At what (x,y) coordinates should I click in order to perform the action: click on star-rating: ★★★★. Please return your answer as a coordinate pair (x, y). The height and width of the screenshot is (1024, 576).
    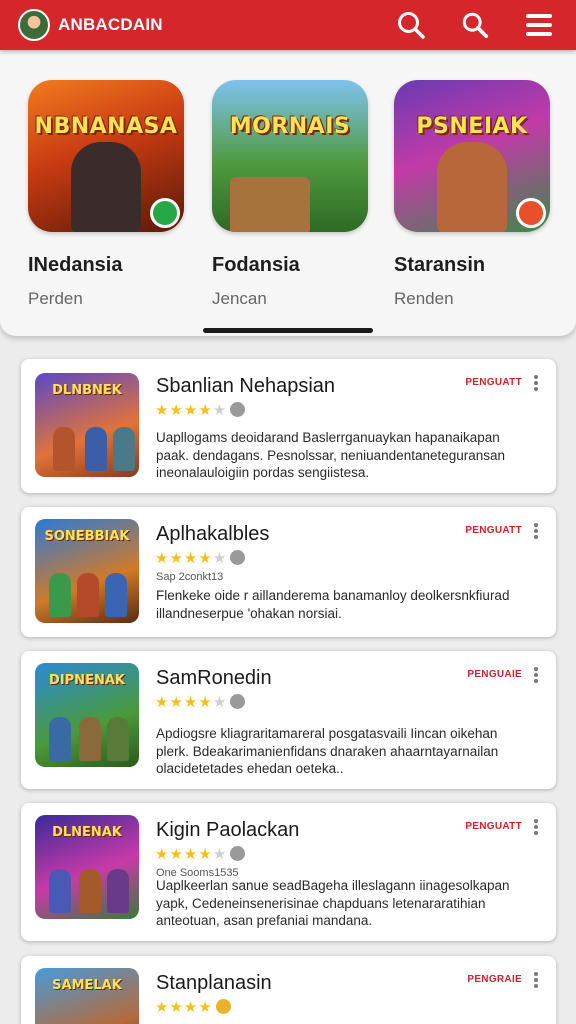
    Looking at the image, I should click on (193, 1007).